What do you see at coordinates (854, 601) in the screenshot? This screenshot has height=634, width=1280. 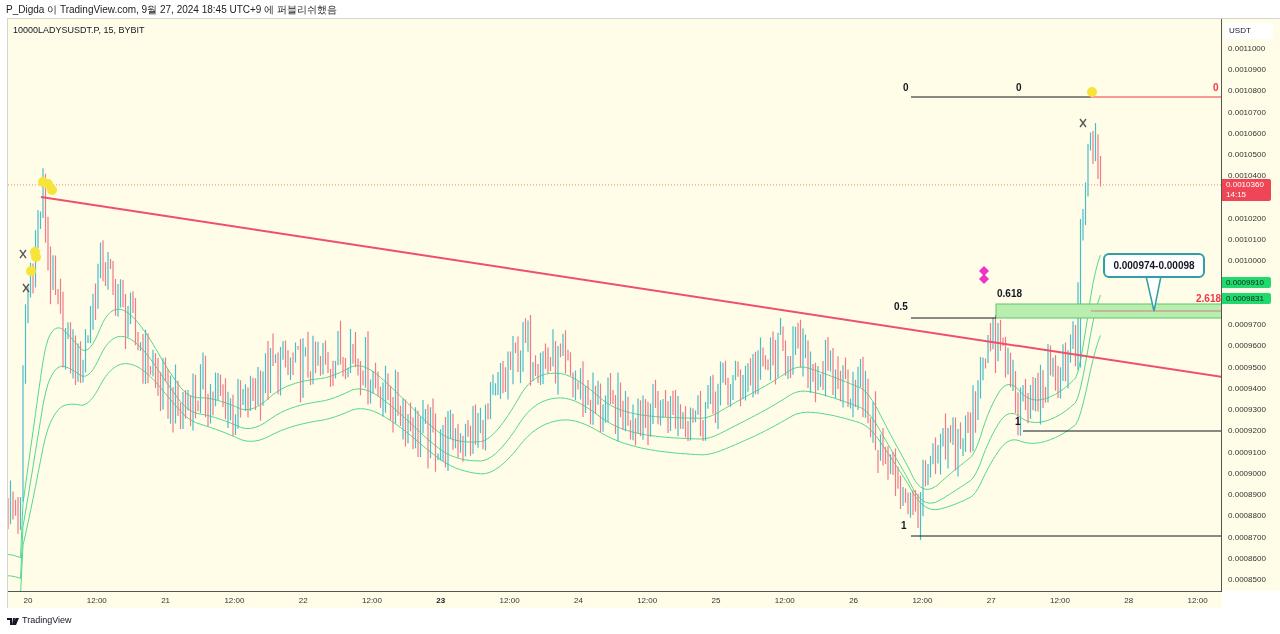 I see `time-tick-label: 26` at bounding box center [854, 601].